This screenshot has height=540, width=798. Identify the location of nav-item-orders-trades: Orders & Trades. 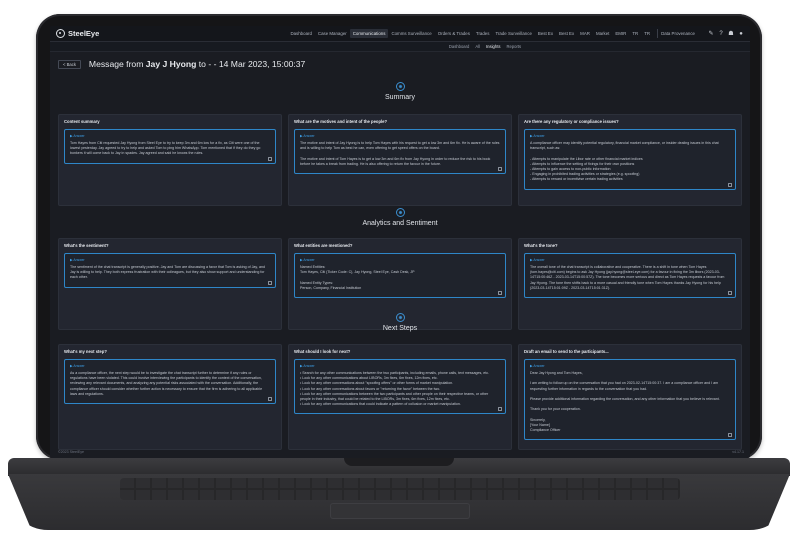
(454, 33).